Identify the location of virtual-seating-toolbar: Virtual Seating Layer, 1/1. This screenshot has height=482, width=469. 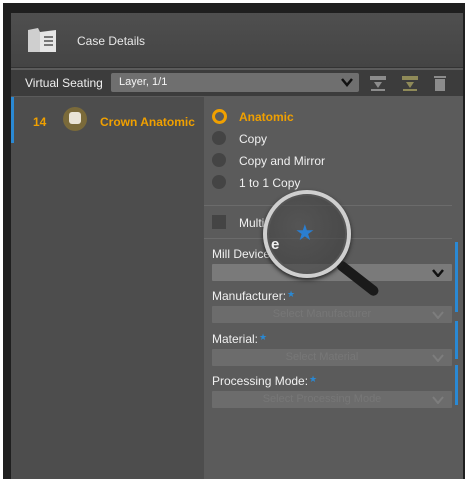
(237, 83).